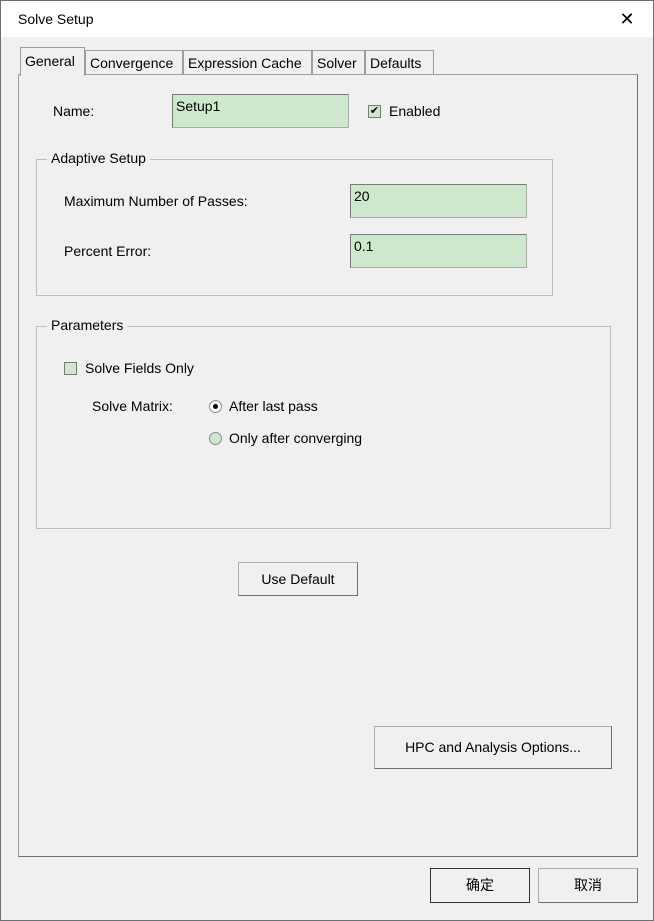  Describe the element at coordinates (296, 438) in the screenshot. I see `radio-only-after-converging-label: Only after converging` at that location.